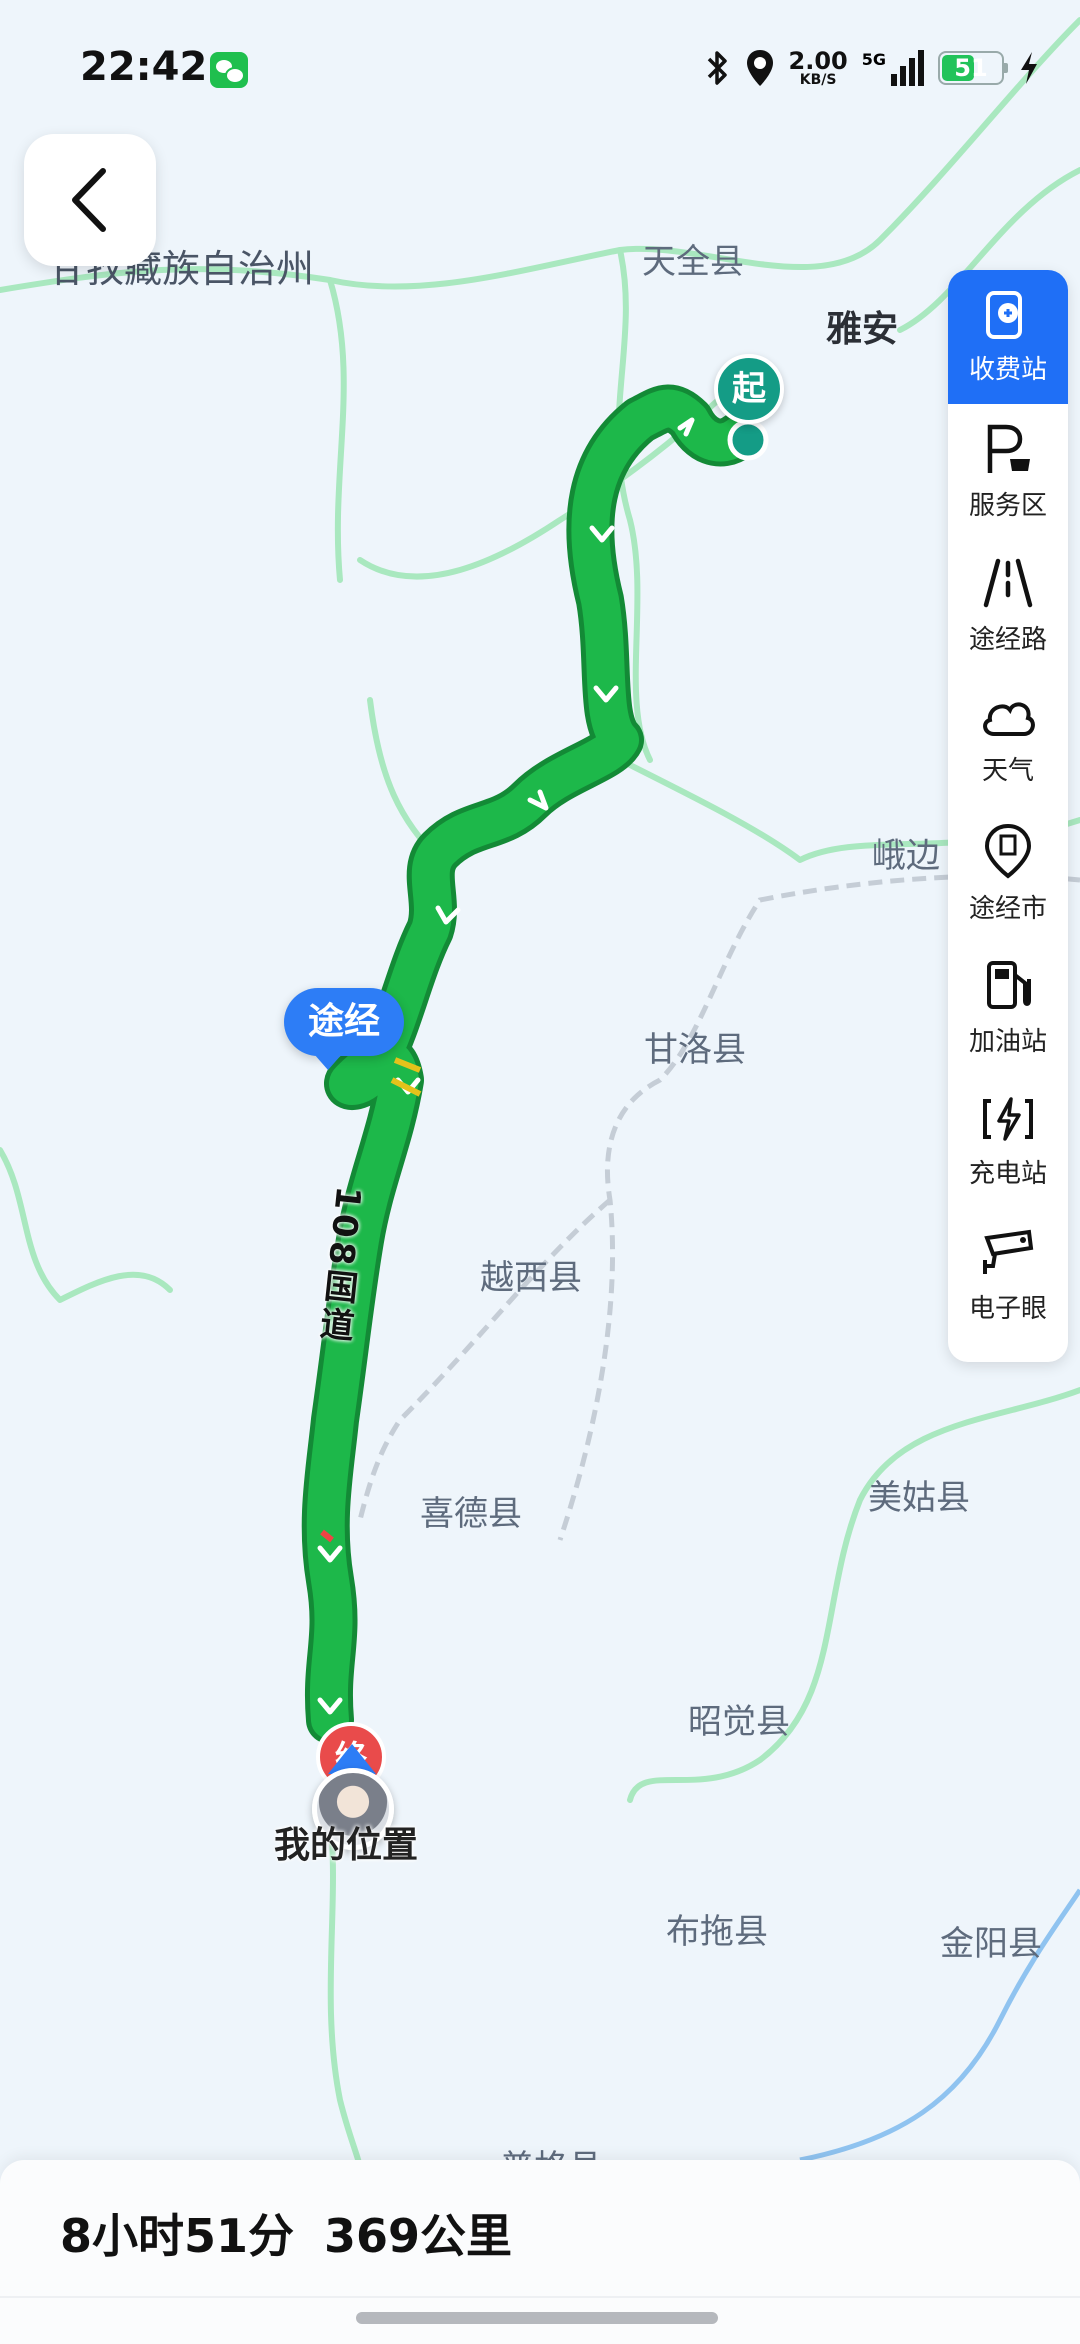 Image resolution: width=1080 pixels, height=2344 pixels. Describe the element at coordinates (818, 67) in the screenshot. I see `network-speed: 2.00 KB/S` at that location.